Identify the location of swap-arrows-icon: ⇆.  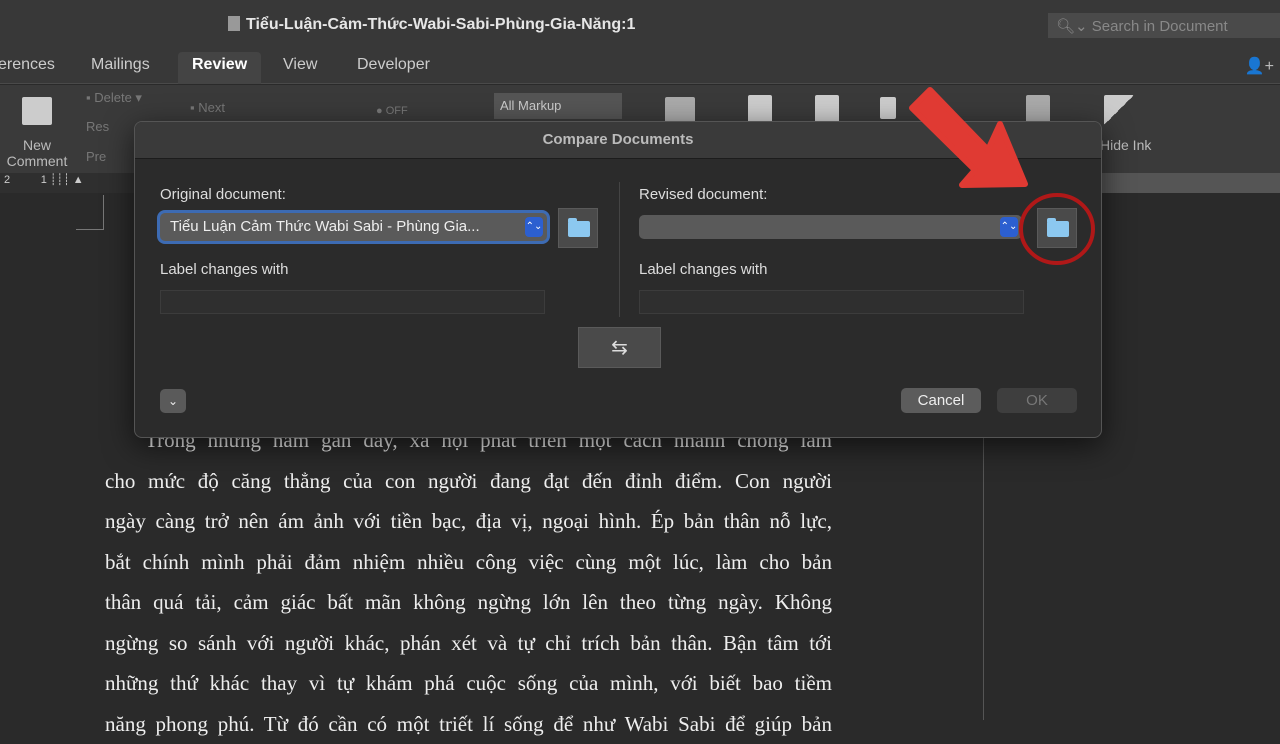
(619, 348).